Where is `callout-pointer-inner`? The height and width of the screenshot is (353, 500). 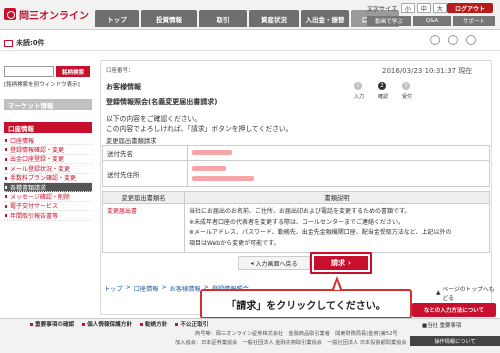
callout-pointer-inner is located at coordinates (337, 285).